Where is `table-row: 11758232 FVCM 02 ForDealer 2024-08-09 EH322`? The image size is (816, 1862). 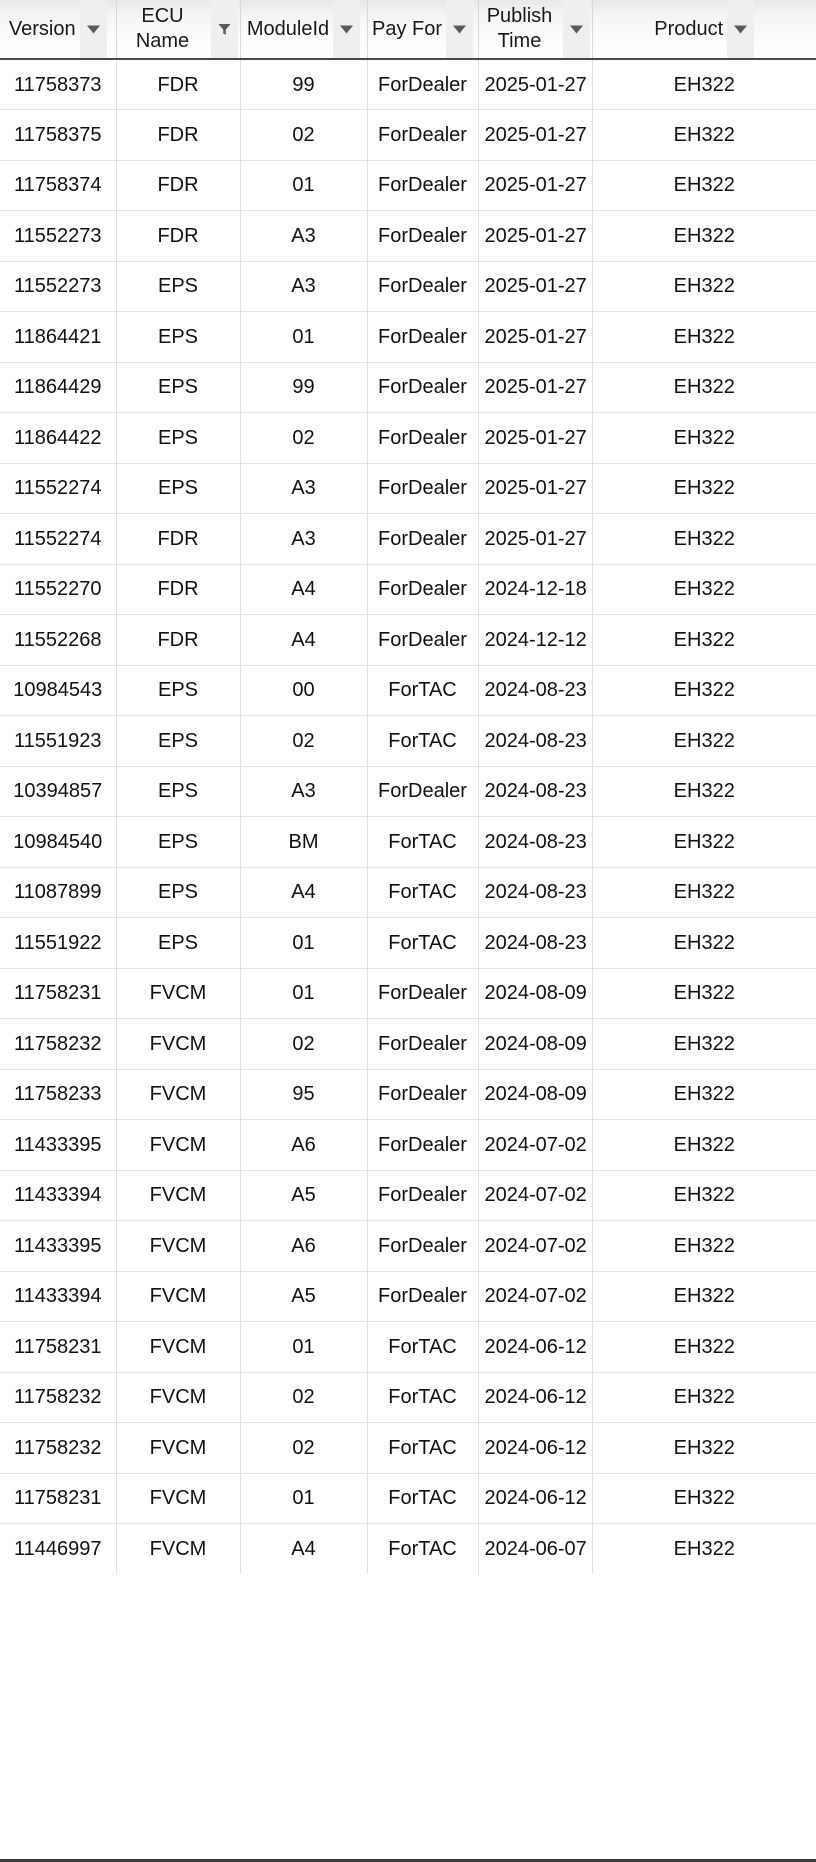
table-row: 11758232 FVCM 02 ForDealer 2024-08-09 EH322 is located at coordinates (408, 1044).